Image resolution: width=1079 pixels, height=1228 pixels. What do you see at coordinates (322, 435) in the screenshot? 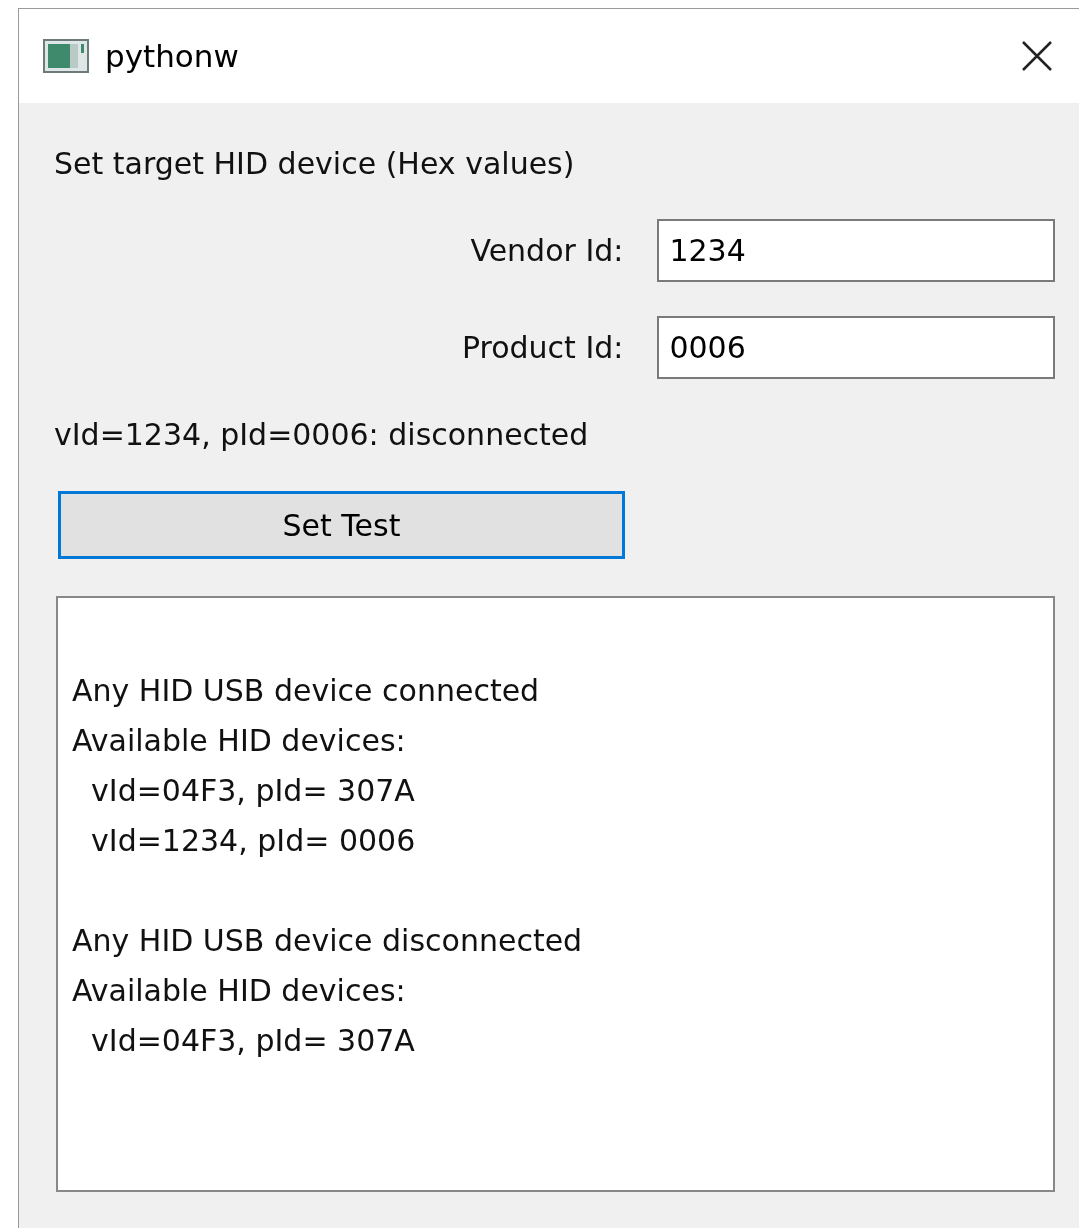
I see `status-text: vId=1234, pId=0006: disconnected` at bounding box center [322, 435].